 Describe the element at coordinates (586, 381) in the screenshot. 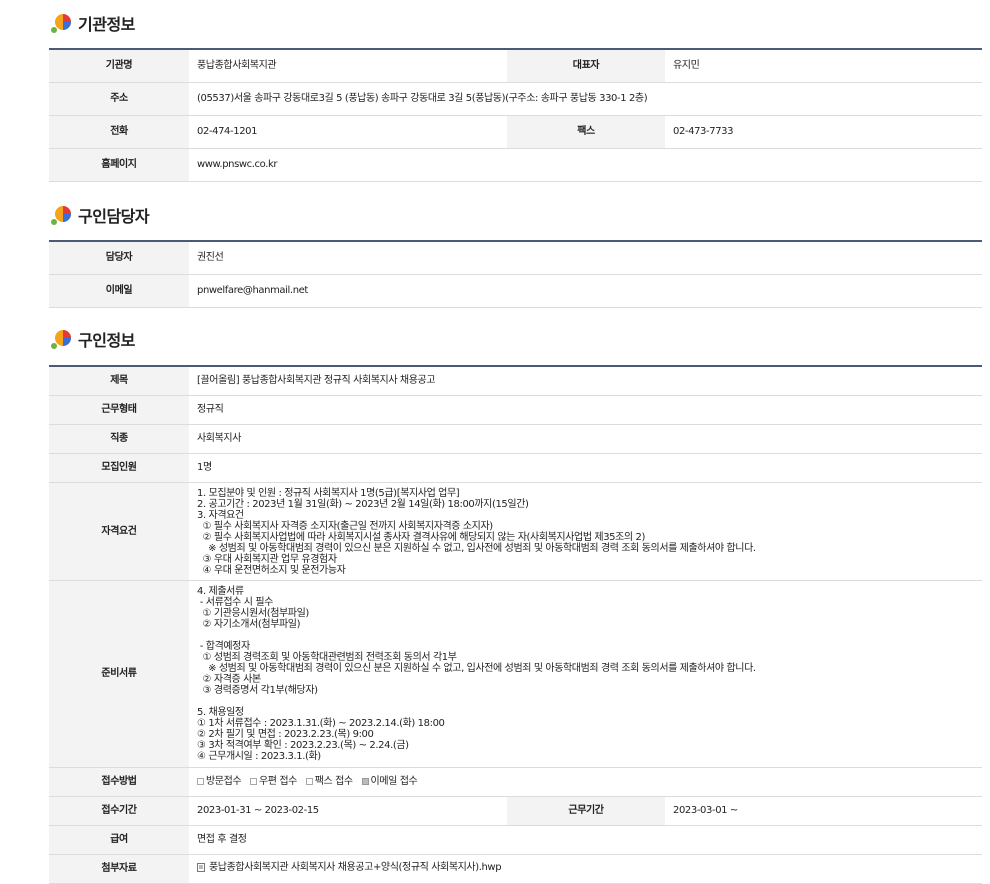

I see `subject-value: [끌어올림] 풍납종합사회복지관 정규직 사회복지사 채용공고` at that location.